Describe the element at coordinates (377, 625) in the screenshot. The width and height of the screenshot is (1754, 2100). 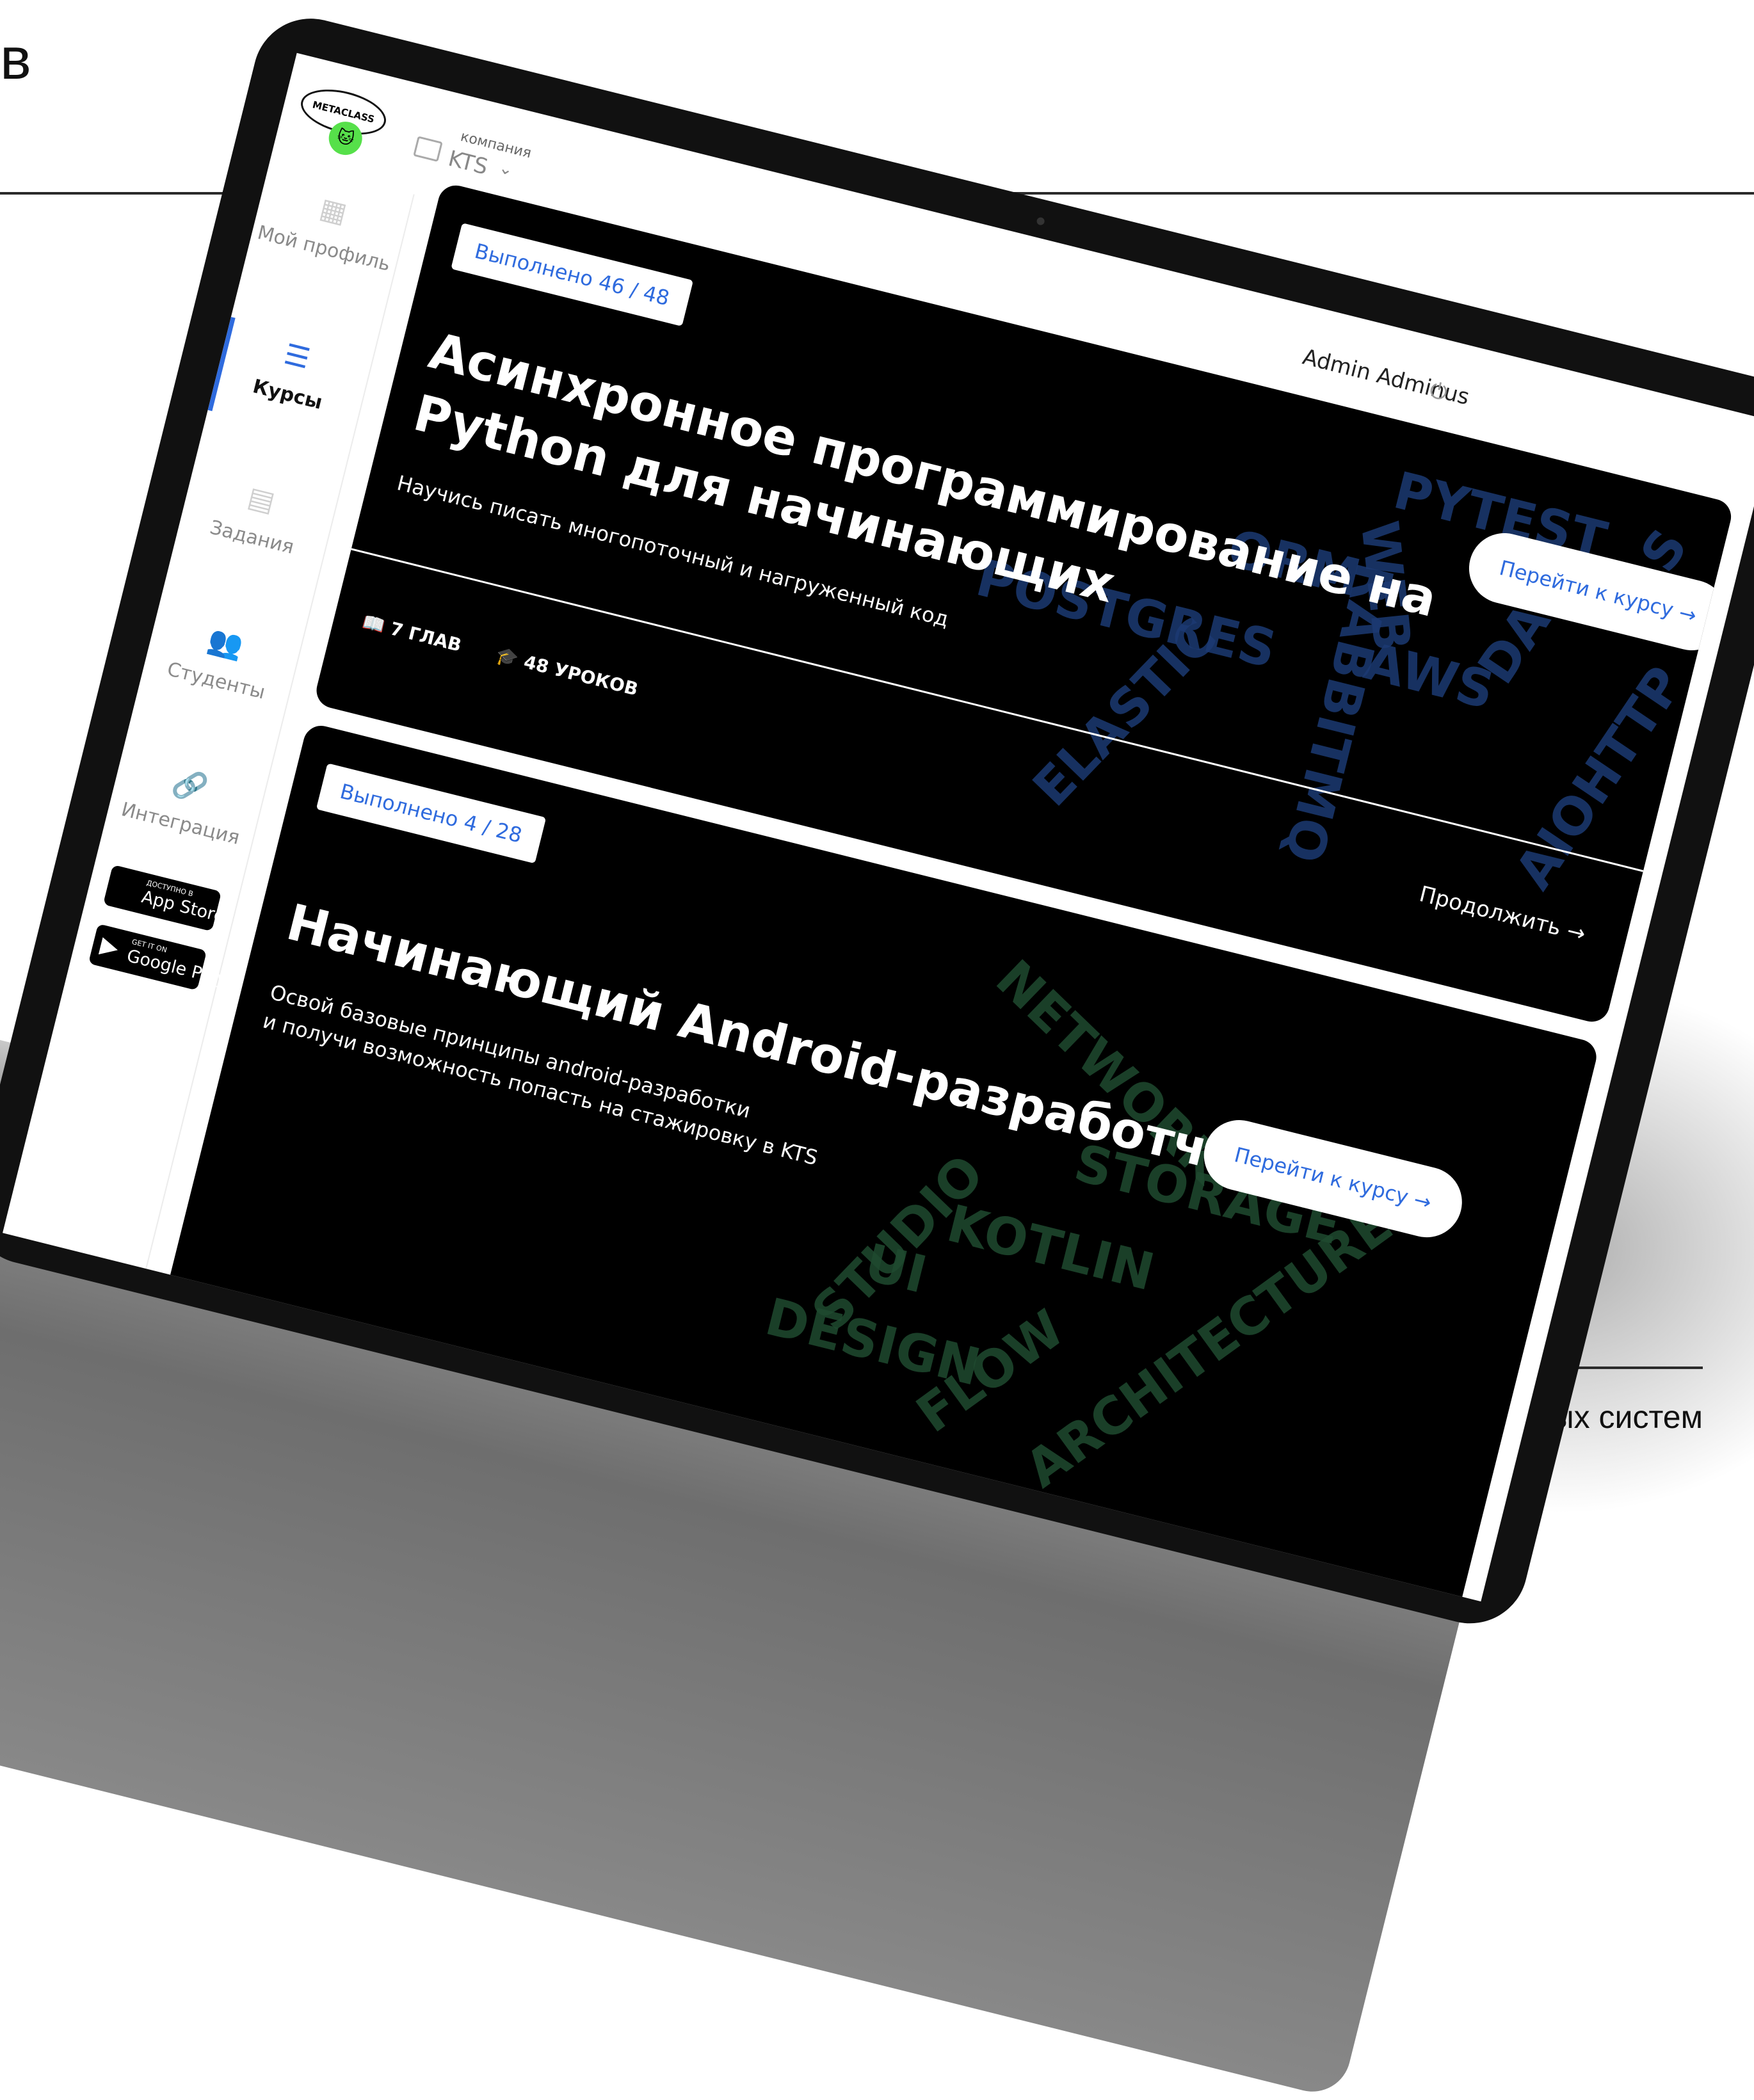
I see `book-icon: 📖` at that location.